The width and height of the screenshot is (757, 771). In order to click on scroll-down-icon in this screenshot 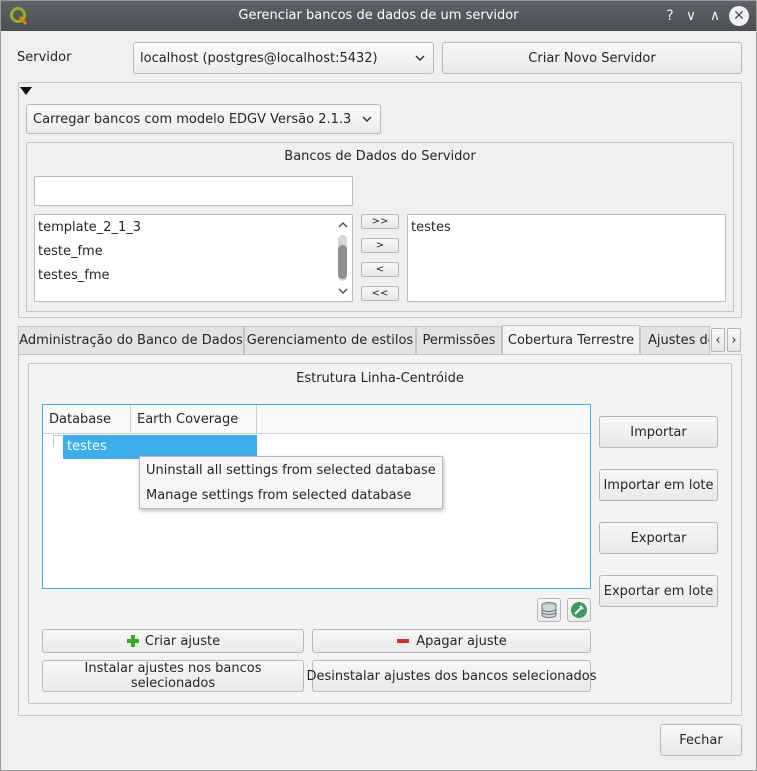, I will do `click(343, 291)`.